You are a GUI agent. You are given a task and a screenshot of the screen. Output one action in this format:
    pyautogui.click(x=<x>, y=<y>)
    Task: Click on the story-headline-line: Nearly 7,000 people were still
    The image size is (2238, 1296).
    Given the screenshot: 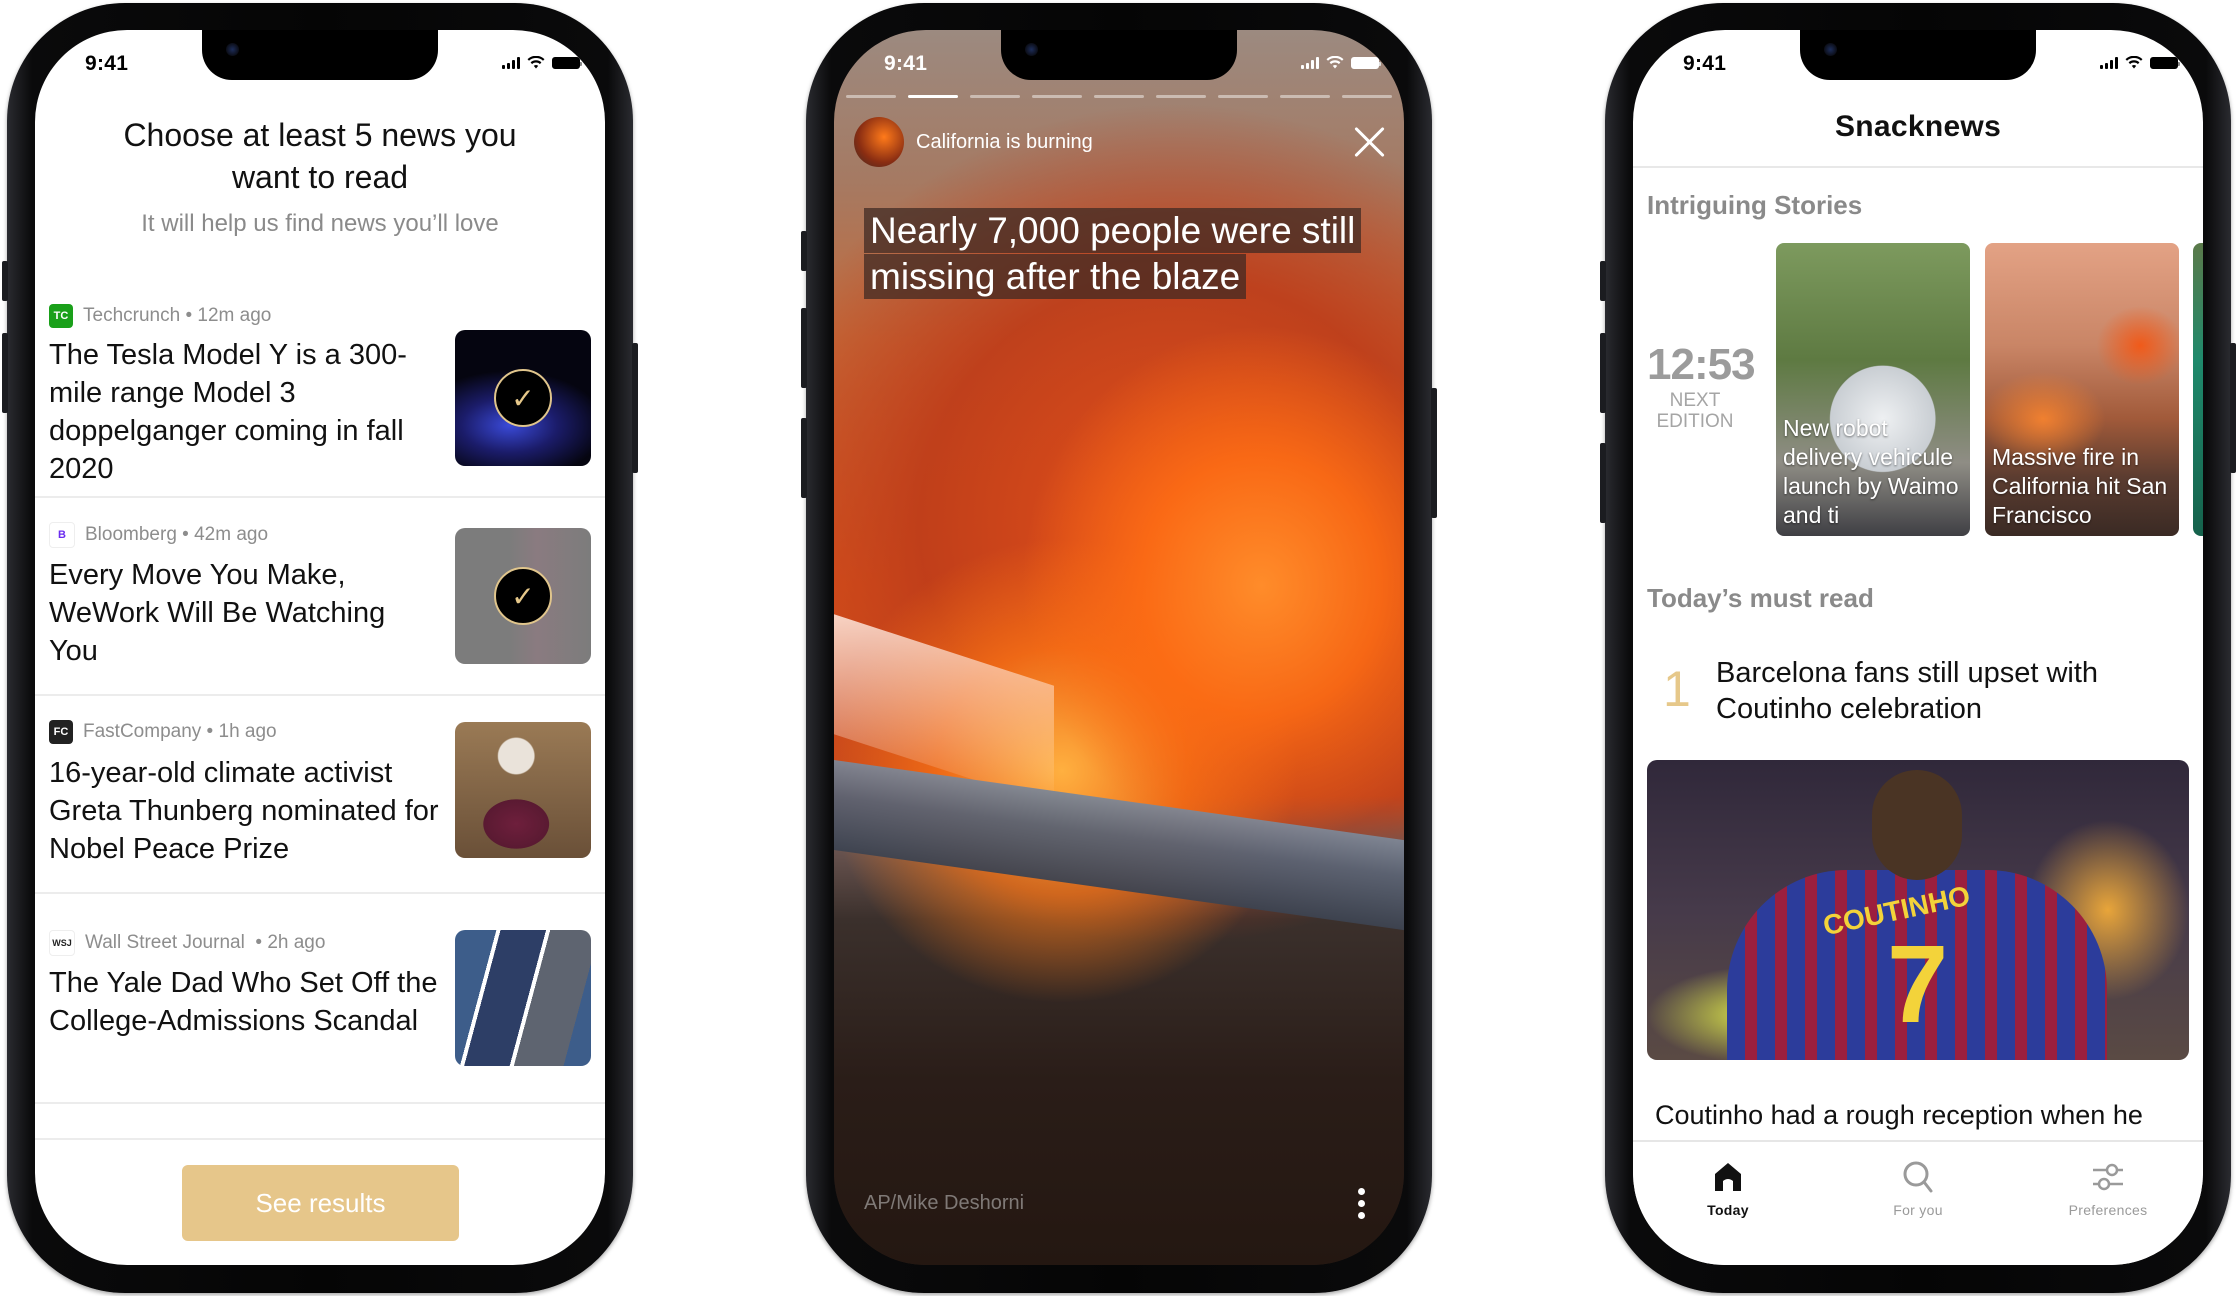 What is the action you would take?
    pyautogui.click(x=1113, y=230)
    